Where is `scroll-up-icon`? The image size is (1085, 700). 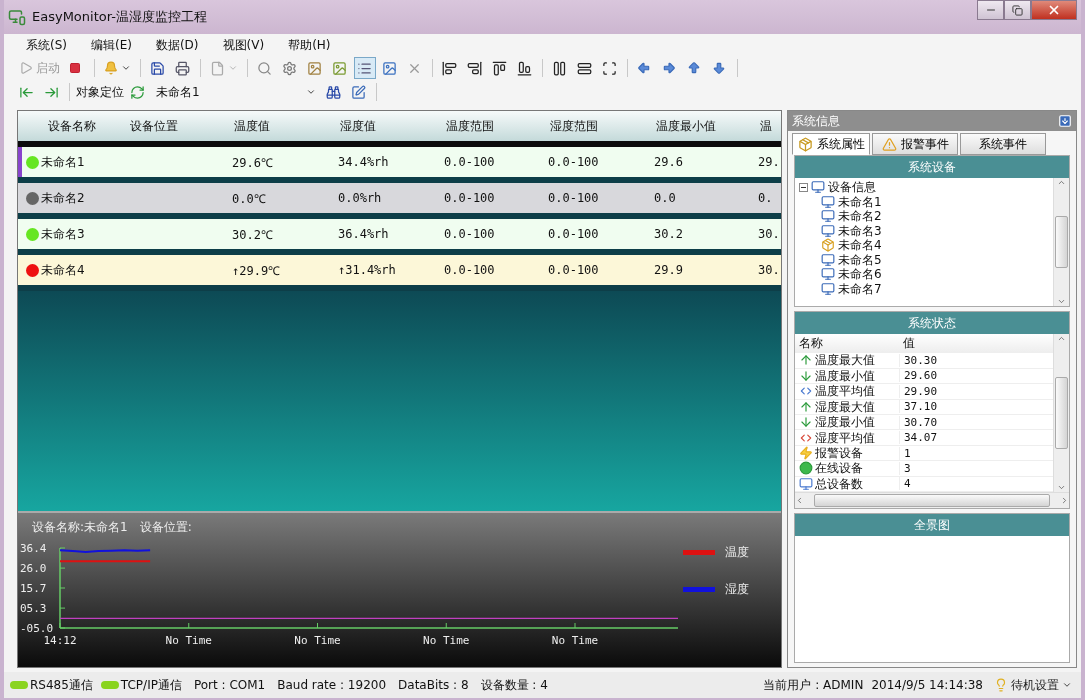
scroll-up-icon is located at coordinates (1061, 182).